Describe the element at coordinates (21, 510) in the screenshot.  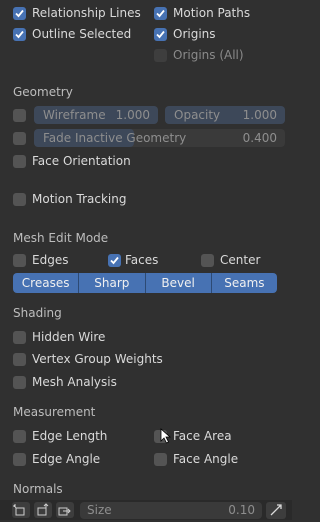
I see `vertex-normals-icon` at that location.